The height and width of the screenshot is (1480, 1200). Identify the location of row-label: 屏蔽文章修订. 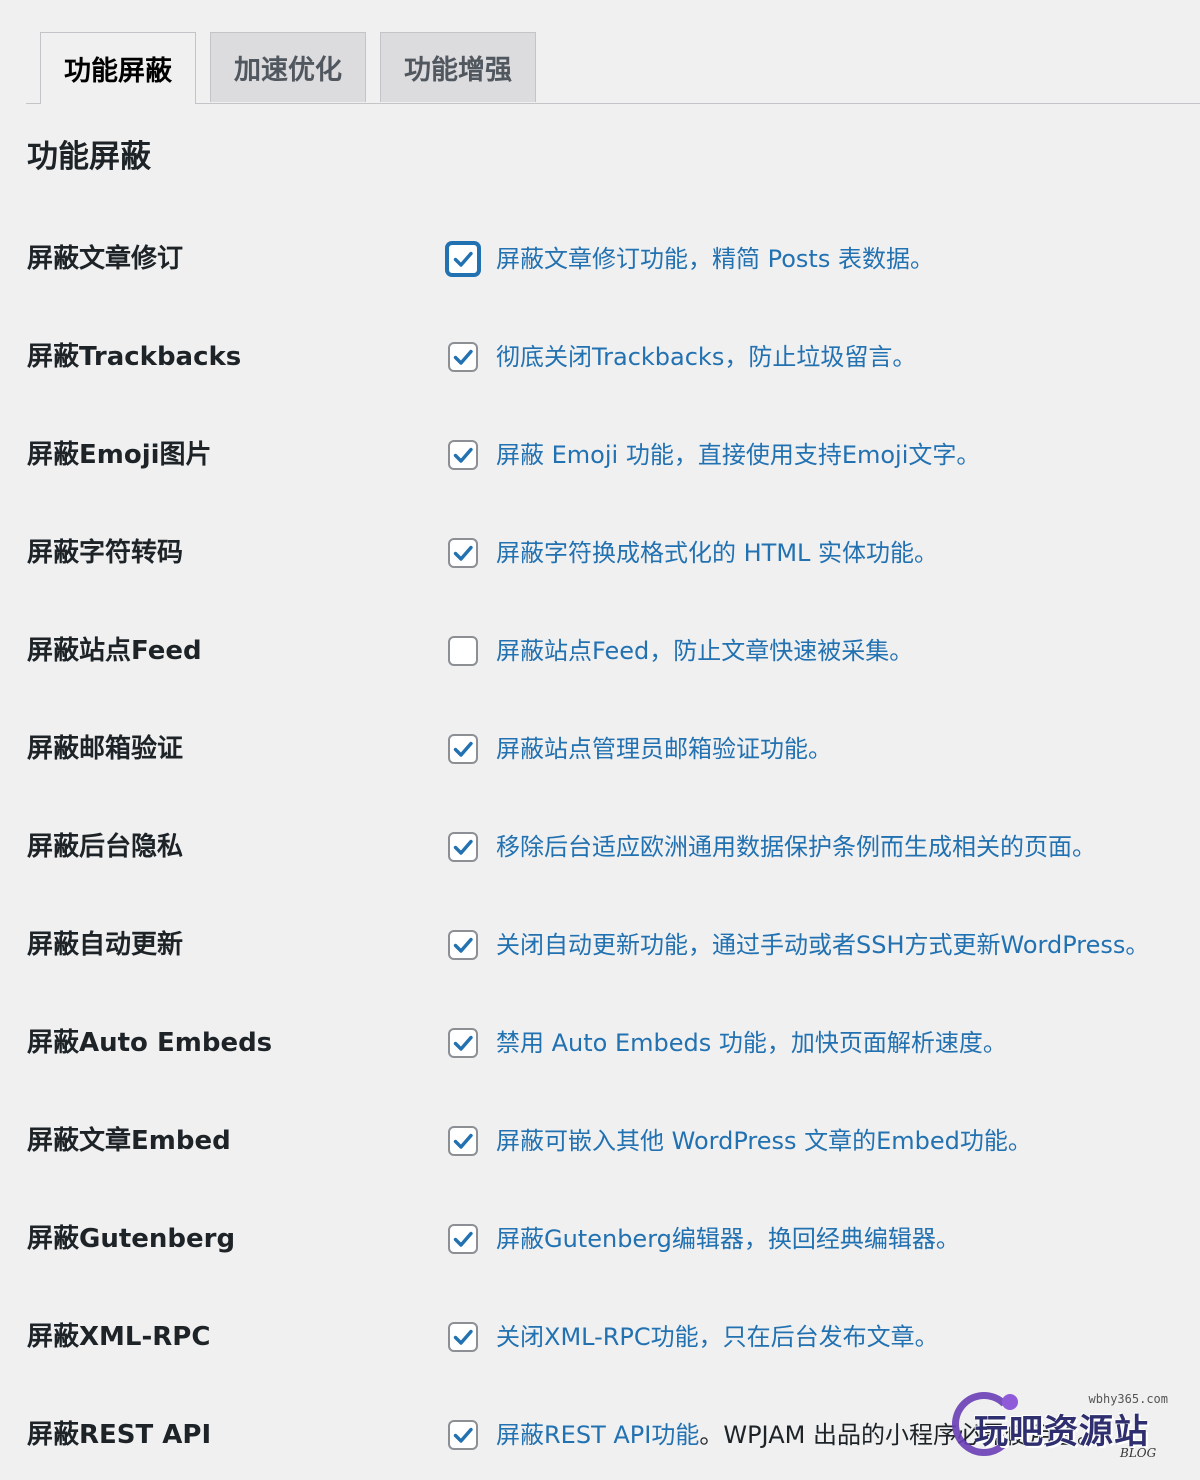
(105, 259).